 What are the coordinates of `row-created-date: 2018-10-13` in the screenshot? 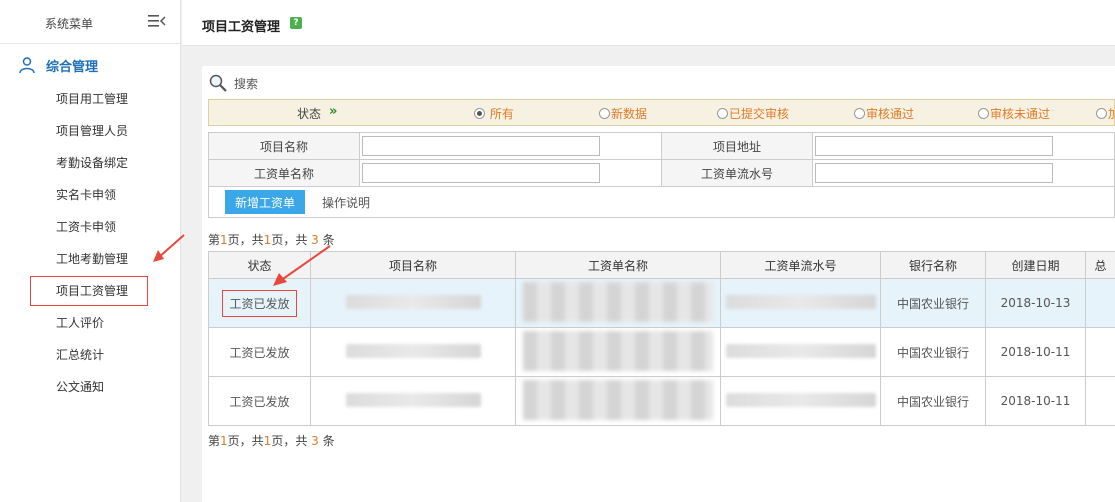 It's located at (1035, 303).